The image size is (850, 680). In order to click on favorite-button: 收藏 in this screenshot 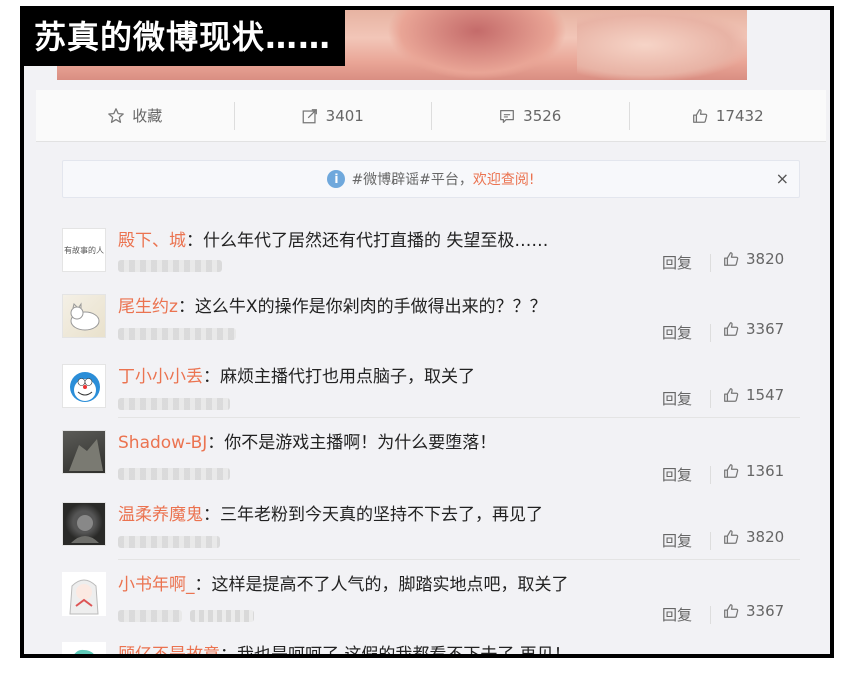, I will do `click(135, 115)`.